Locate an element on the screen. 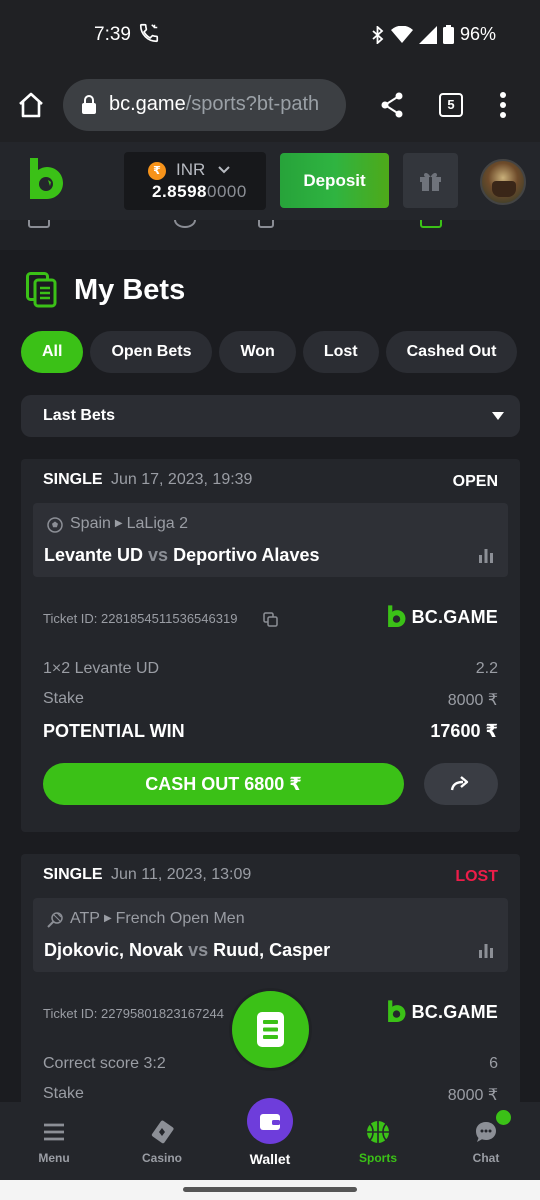 This screenshot has width=540, height=1200. league-name: LaLiga 2 is located at coordinates (157, 523).